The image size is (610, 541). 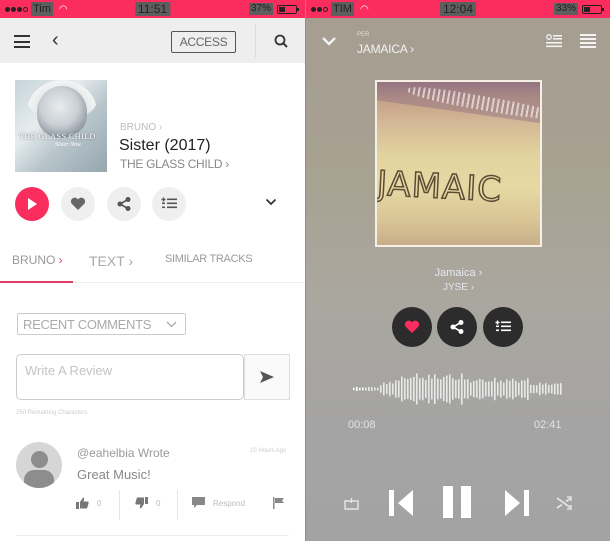 What do you see at coordinates (138, 127) in the screenshot?
I see `artist-name: BRUNO` at bounding box center [138, 127].